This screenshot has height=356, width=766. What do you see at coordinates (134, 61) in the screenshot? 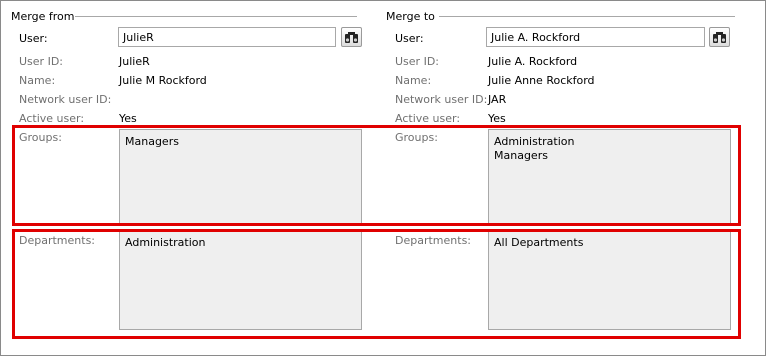
I see `merge-from-user-id-value: JulieR` at bounding box center [134, 61].